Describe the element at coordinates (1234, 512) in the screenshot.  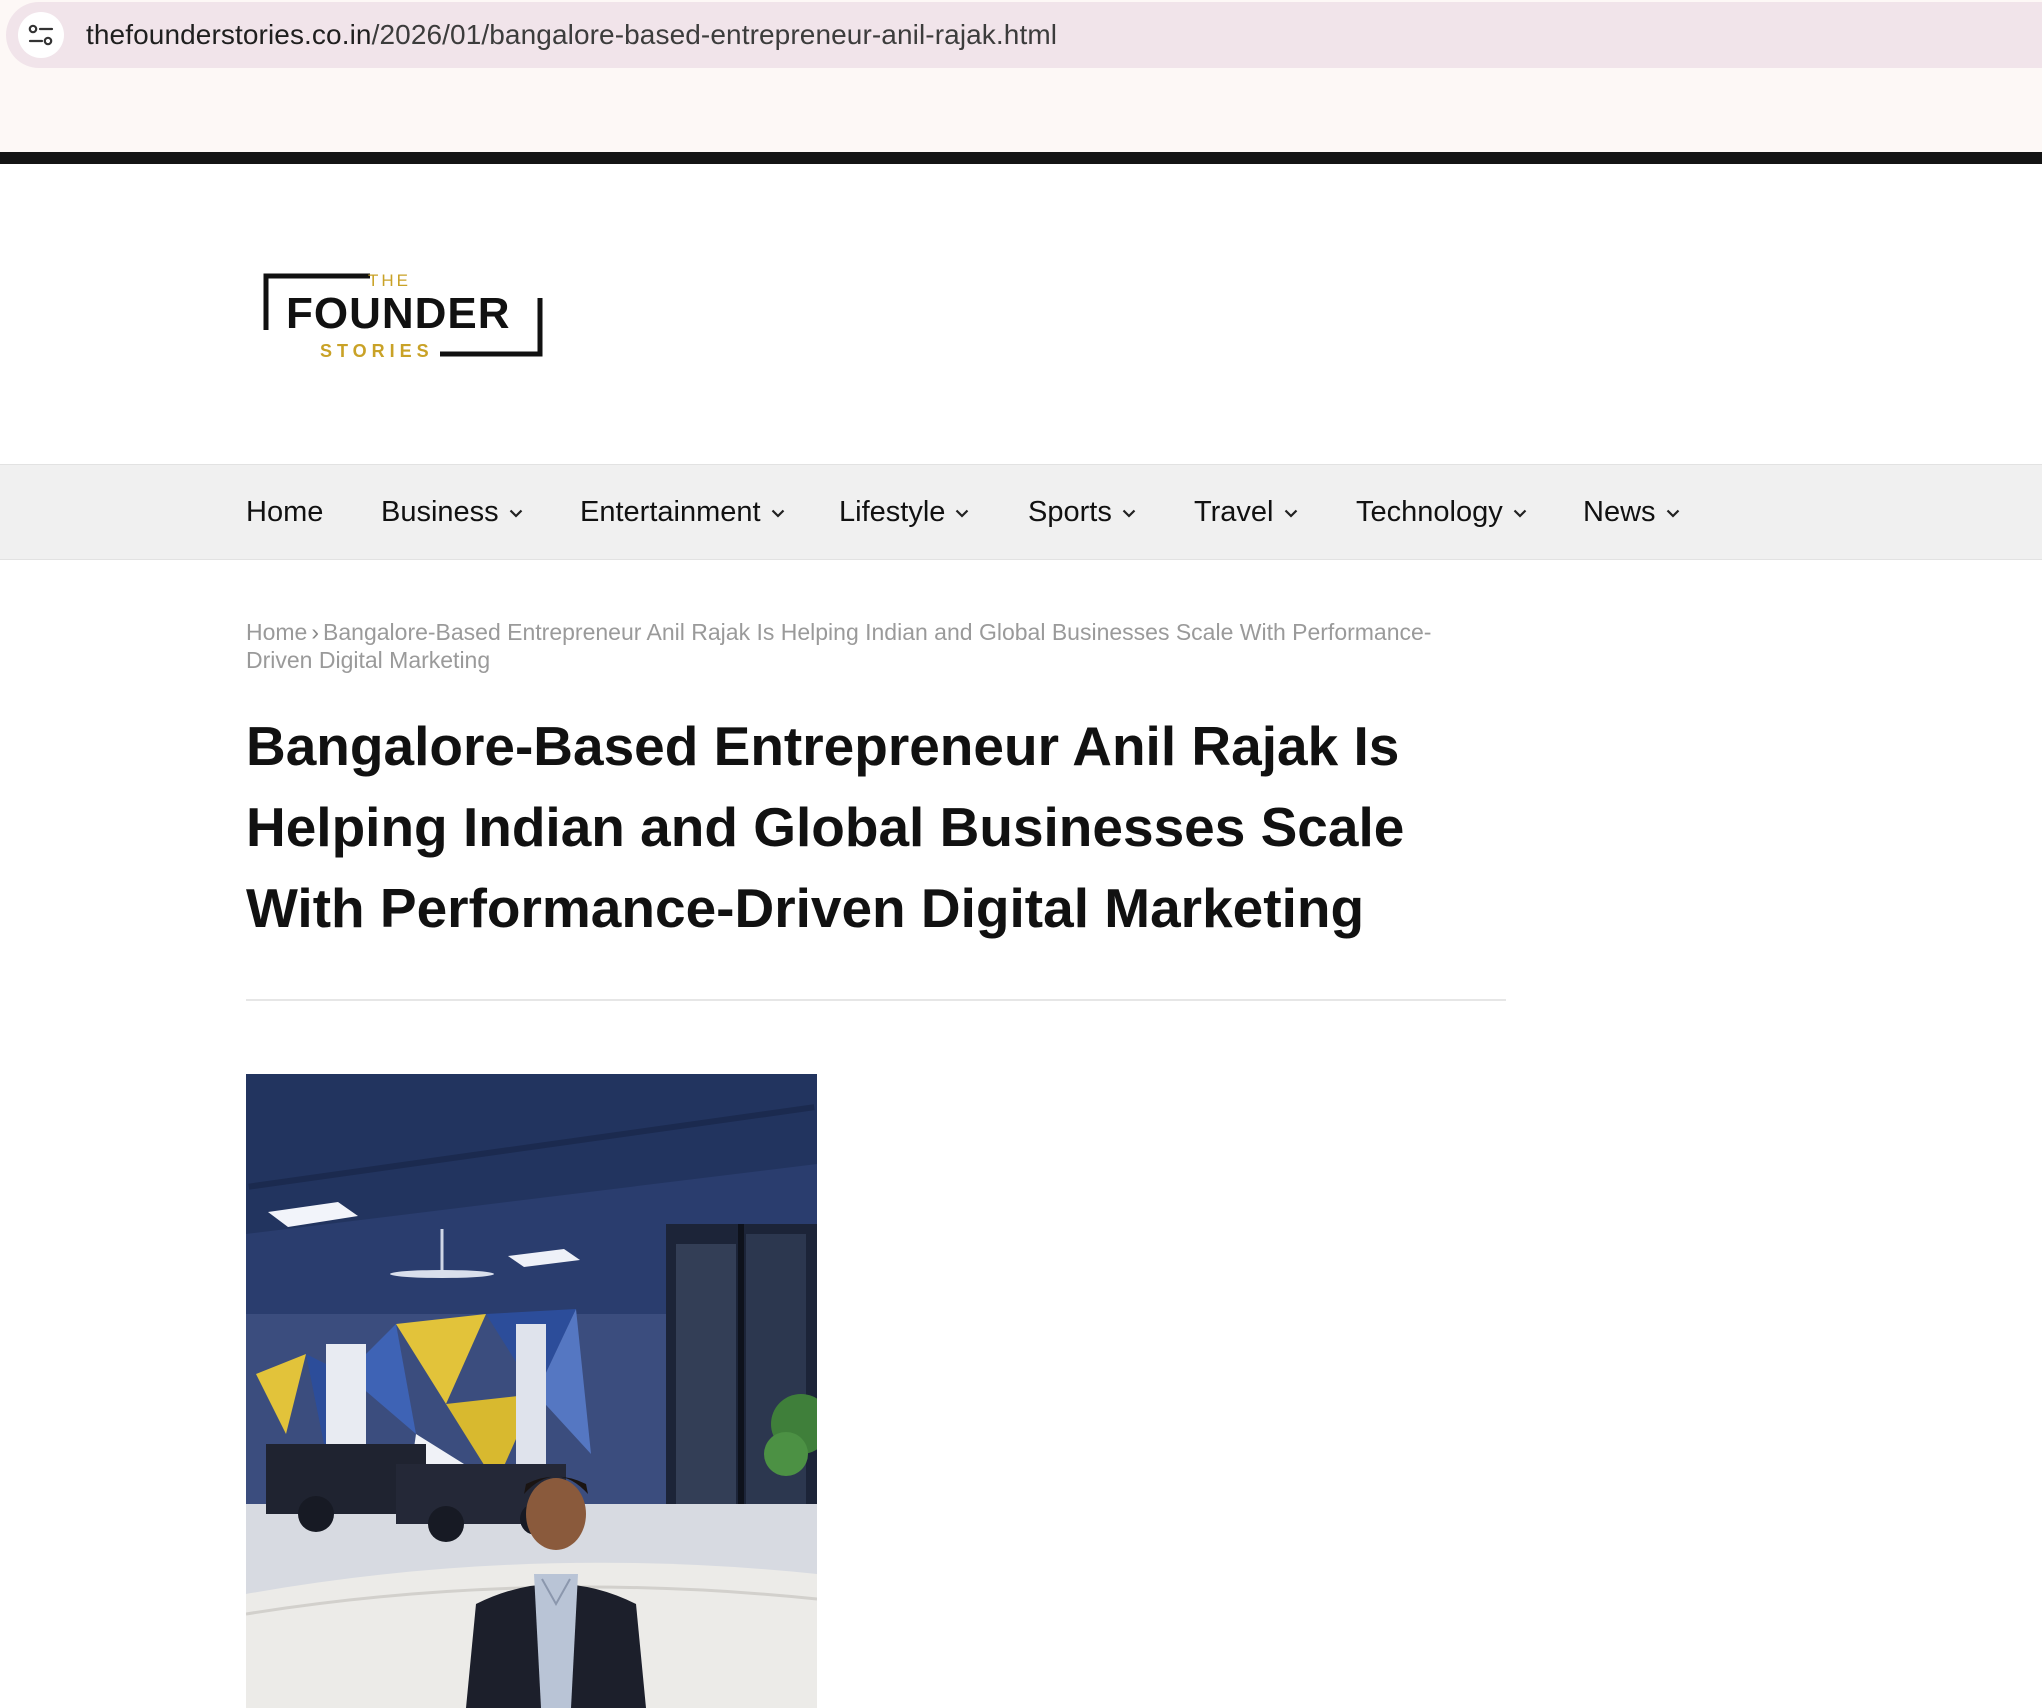
I see `nav-item-label: Travel` at that location.